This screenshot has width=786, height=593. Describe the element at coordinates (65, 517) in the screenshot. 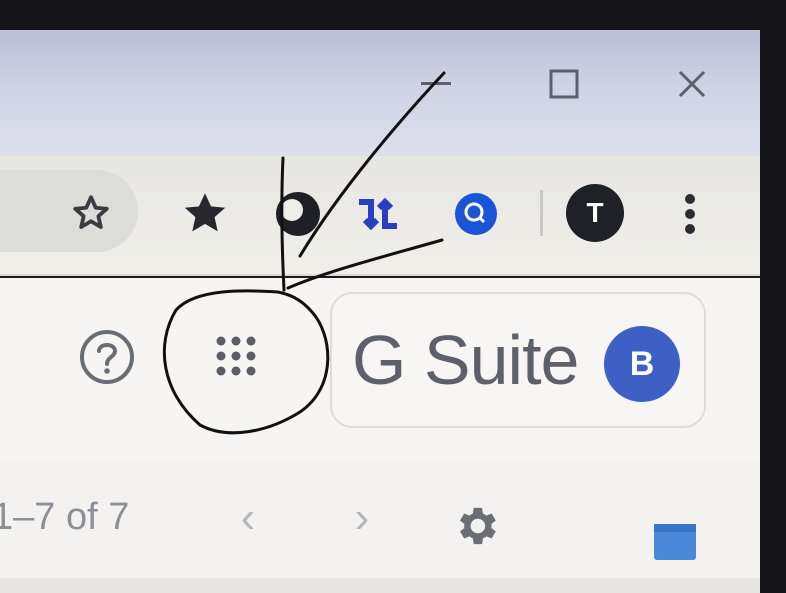

I see `page-range-text: 1–7 of 7` at that location.